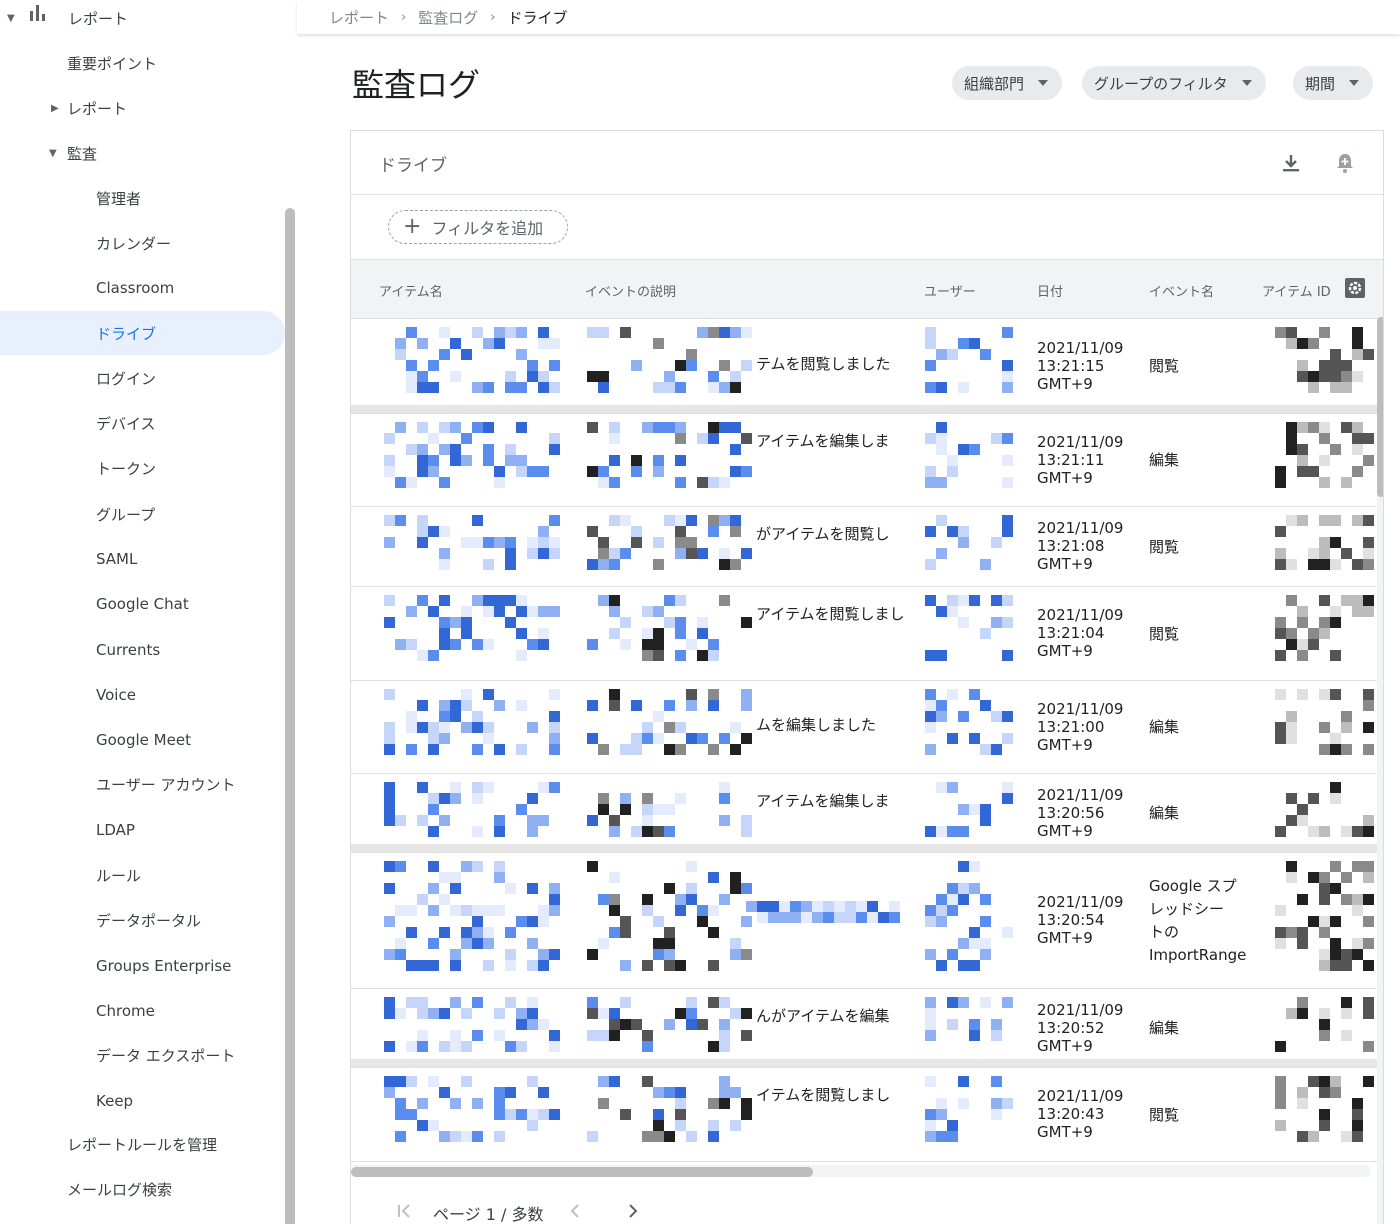  I want to click on org-unit-filter: 組織部門, so click(1007, 83).